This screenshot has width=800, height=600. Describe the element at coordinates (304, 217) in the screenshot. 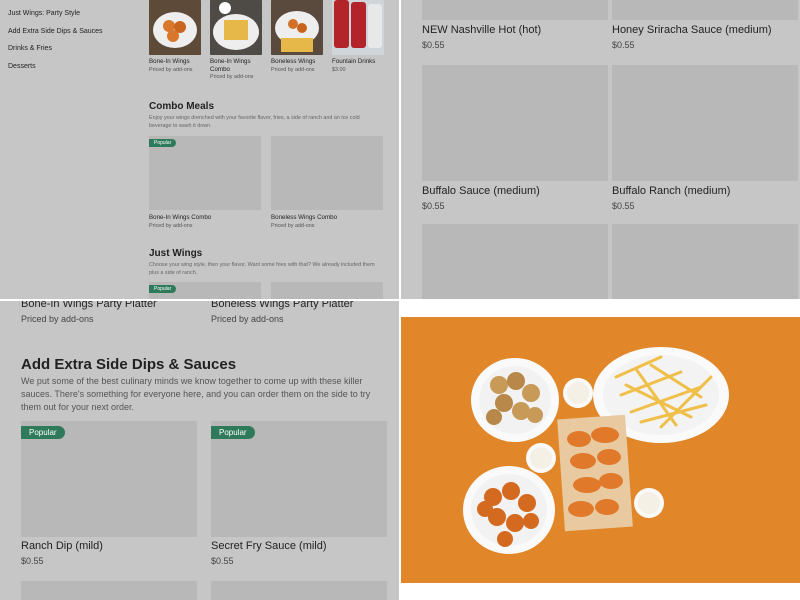

I see `menu-item-name: Boneless Wings Combo` at that location.